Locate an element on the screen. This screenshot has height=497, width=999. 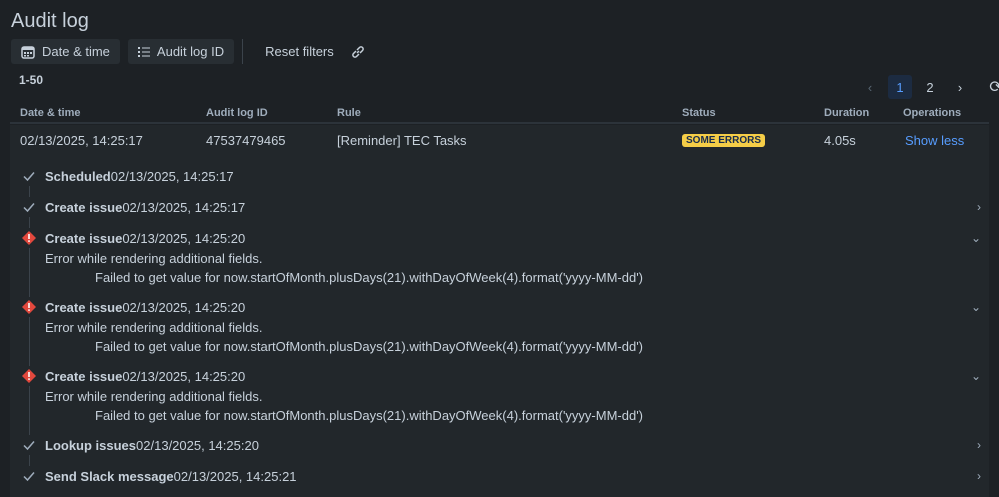
step-title: Send Slack message 02/13/2025, 14:25:21 is located at coordinates (171, 476).